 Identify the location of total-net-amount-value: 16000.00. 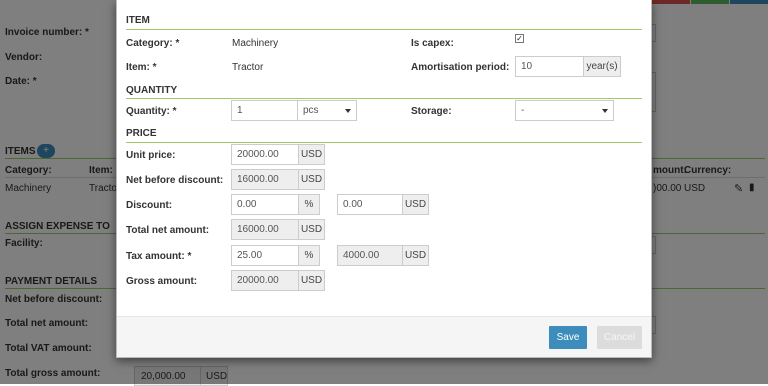
(265, 229).